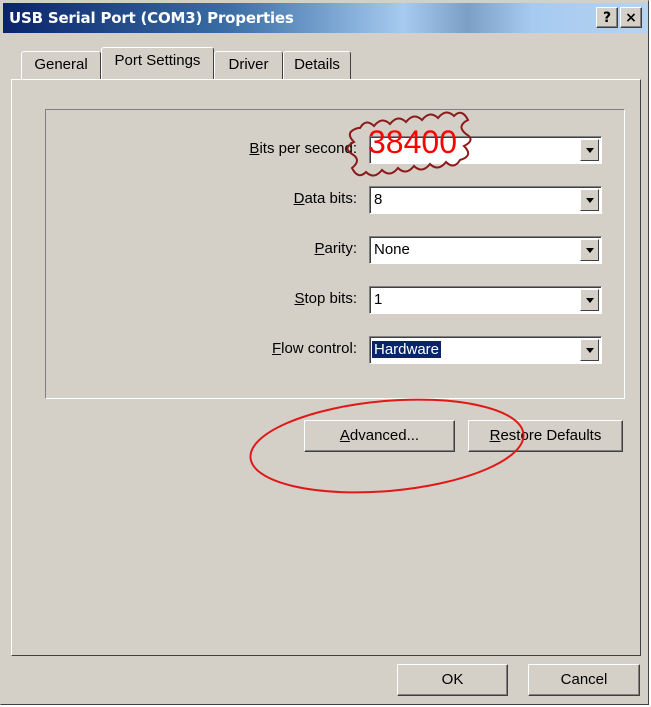 Image resolution: width=651 pixels, height=707 pixels. I want to click on stop-bits-value: 1, so click(378, 299).